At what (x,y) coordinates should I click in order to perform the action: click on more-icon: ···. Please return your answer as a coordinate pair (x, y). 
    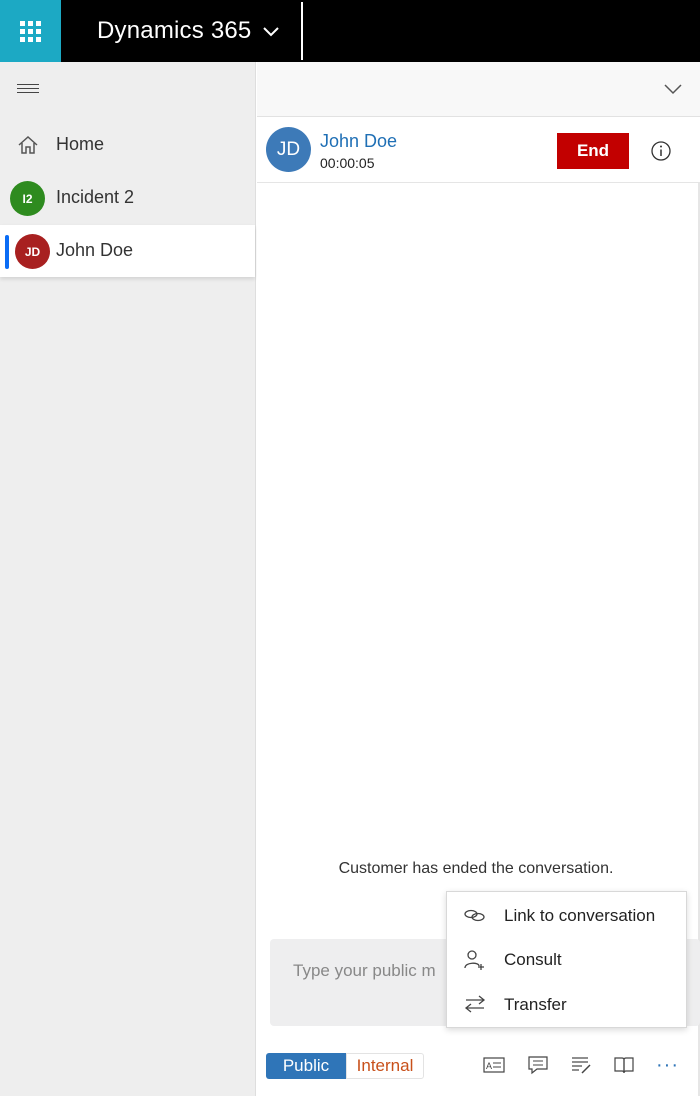
    Looking at the image, I should click on (667, 1065).